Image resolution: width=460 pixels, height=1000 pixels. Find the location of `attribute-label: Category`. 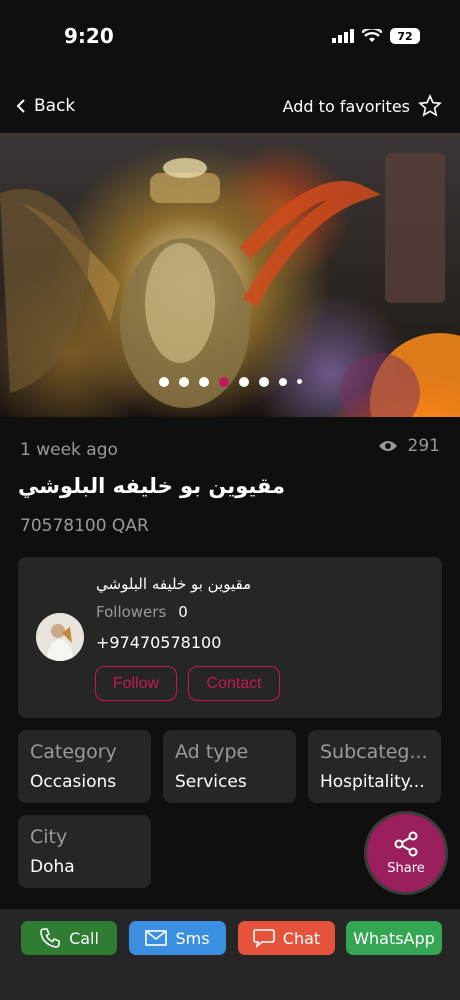

attribute-label: Category is located at coordinates (73, 752).